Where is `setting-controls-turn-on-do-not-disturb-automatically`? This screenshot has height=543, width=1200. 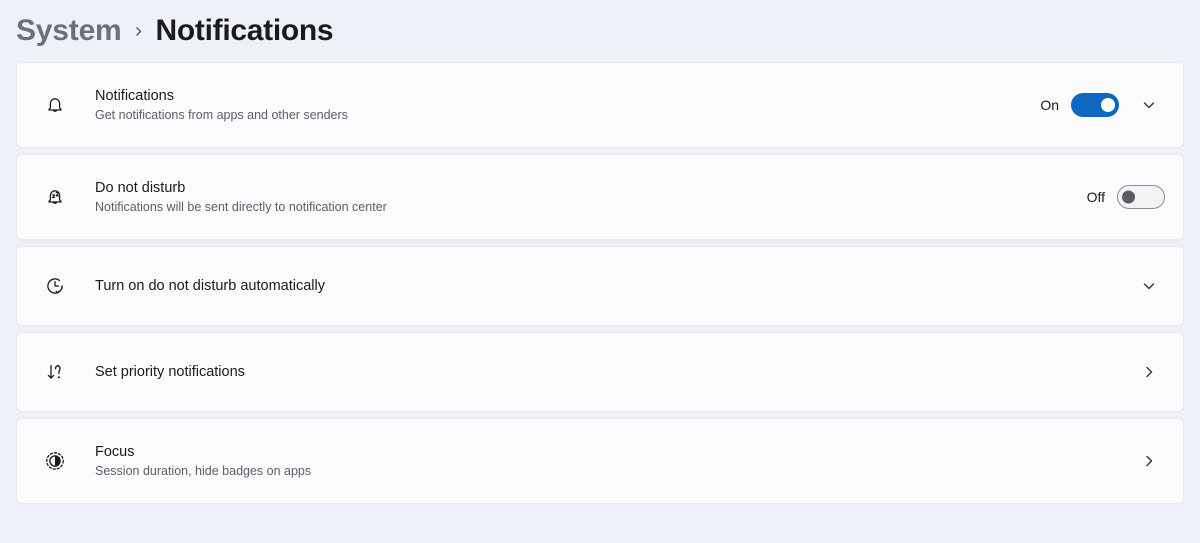 setting-controls-turn-on-do-not-disturb-automatically is located at coordinates (1142, 286).